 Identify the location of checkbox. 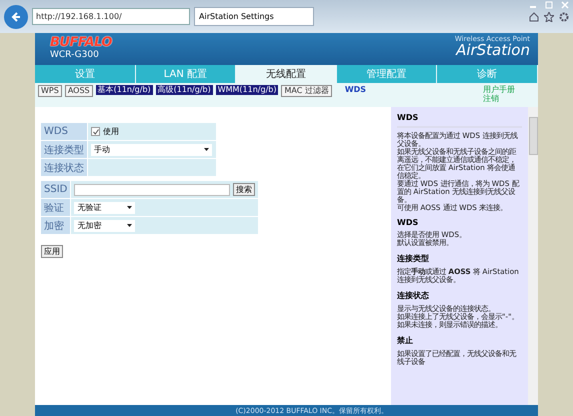
(95, 131).